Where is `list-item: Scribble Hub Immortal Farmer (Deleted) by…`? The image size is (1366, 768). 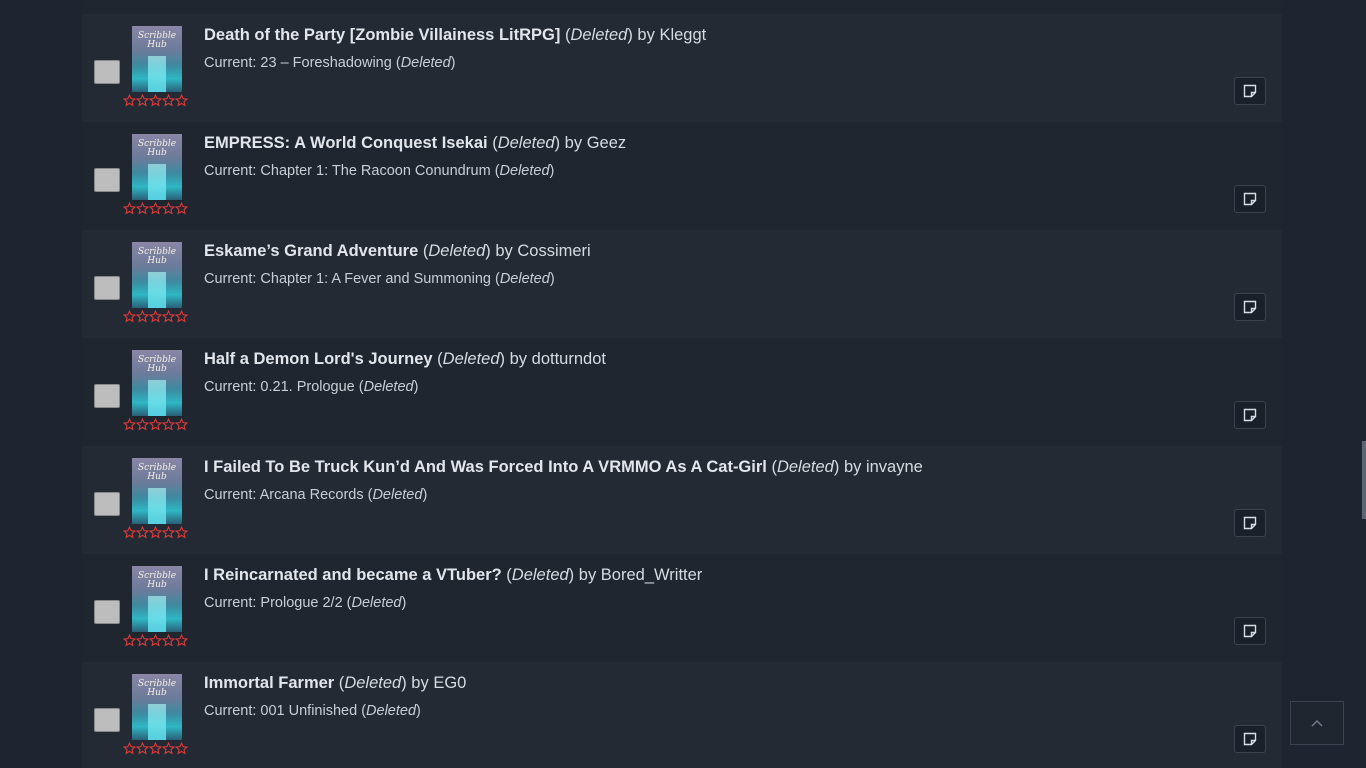 list-item: Scribble Hub Immortal Farmer (Deleted) by… is located at coordinates (682, 715).